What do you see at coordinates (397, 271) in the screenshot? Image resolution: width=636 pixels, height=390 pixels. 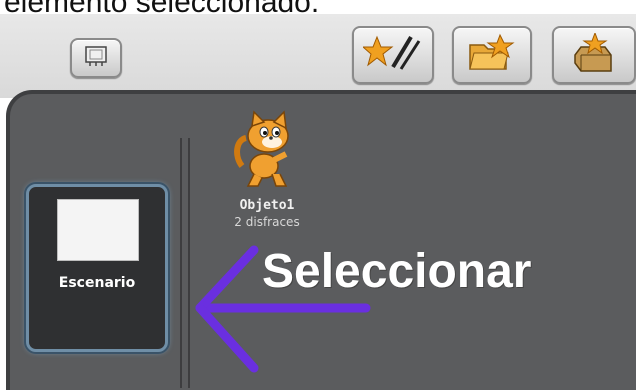 I see `annotation-label: Seleccionar` at bounding box center [397, 271].